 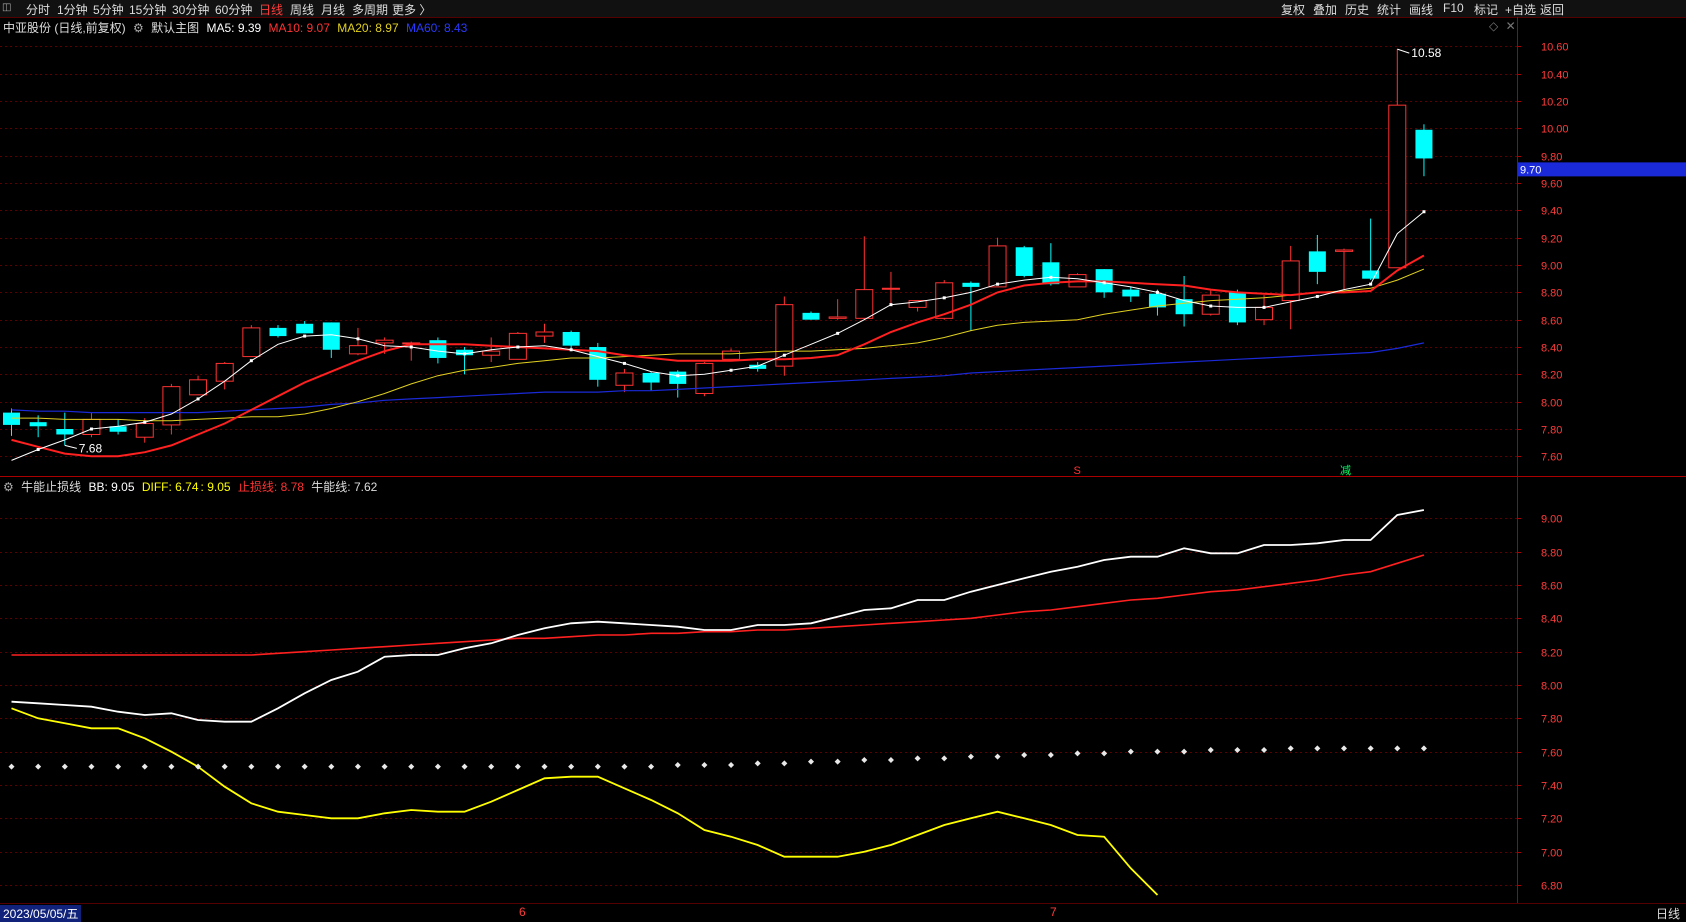 What do you see at coordinates (1325, 9) in the screenshot?
I see `btn-overlay: 叠加` at bounding box center [1325, 9].